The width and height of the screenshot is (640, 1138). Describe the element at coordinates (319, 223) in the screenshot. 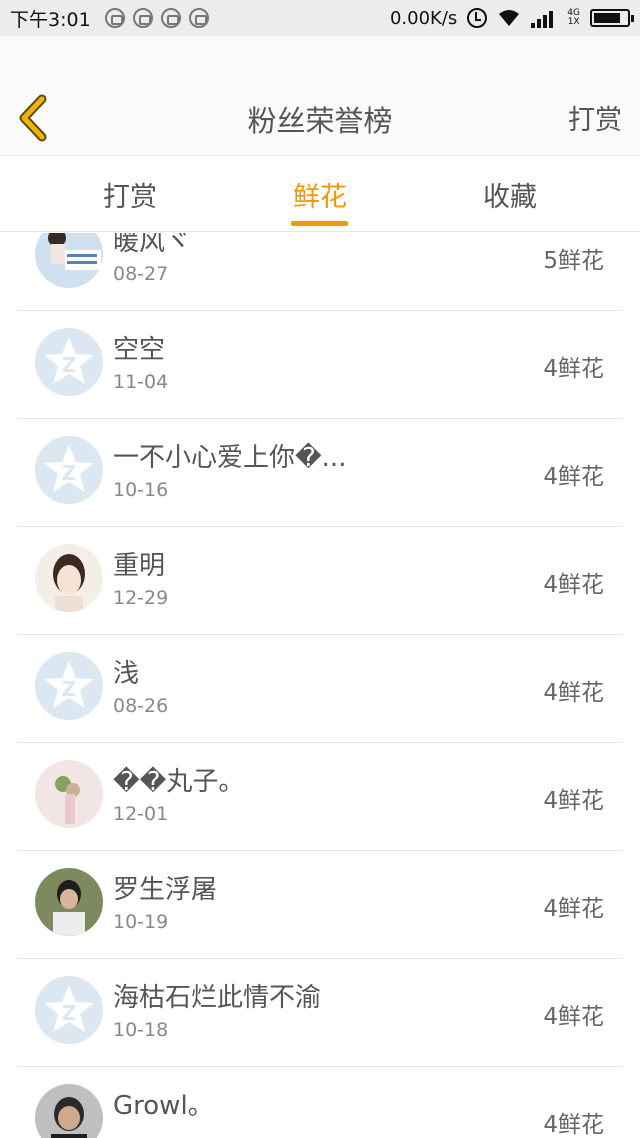

I see `active-tab-indicator` at that location.